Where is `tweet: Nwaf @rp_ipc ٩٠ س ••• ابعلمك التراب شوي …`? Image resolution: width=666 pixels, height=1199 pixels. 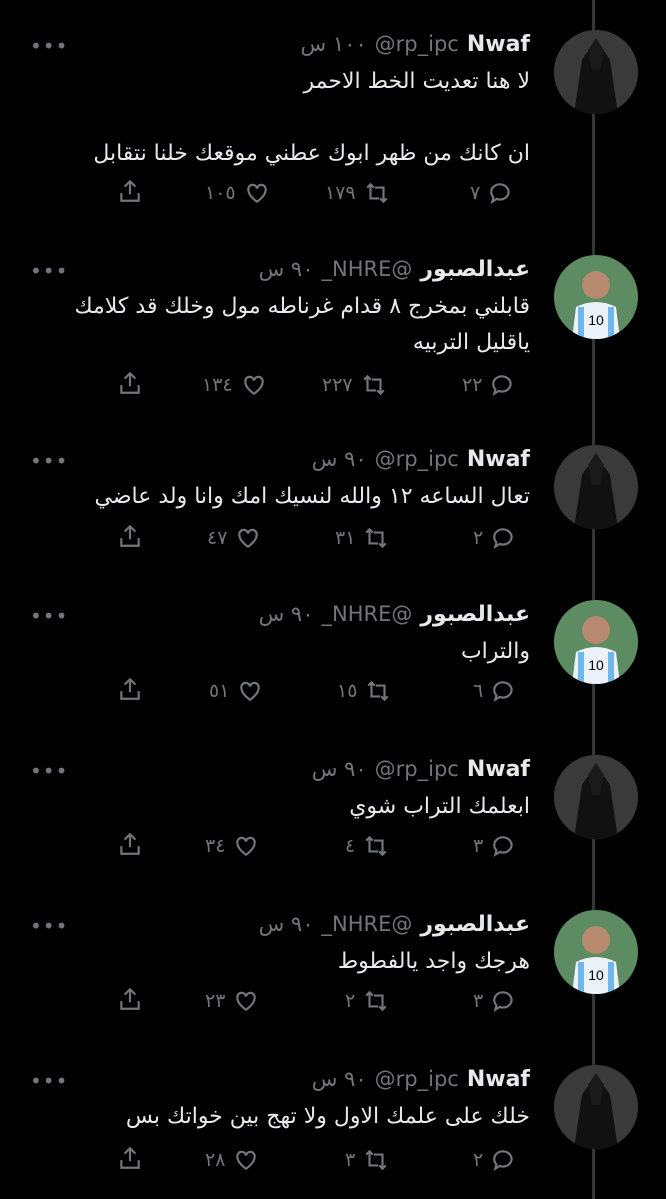 tweet: Nwaf @rp_ipc ٩٠ س ••• ابعلمك التراب شوي … is located at coordinates (333, 802).